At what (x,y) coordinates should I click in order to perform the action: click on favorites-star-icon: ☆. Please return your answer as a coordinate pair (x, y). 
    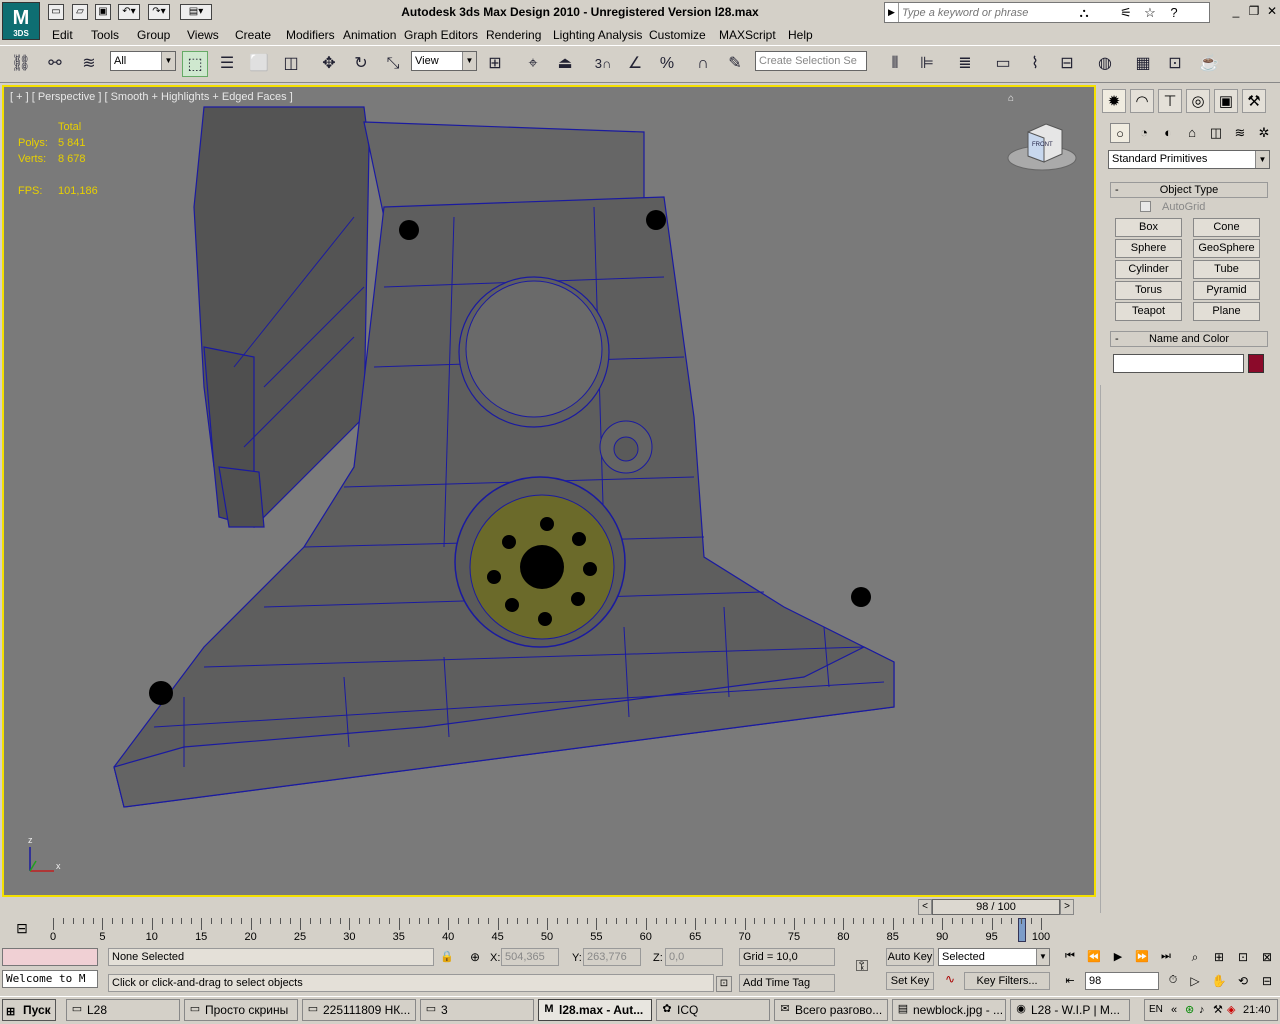
    Looking at the image, I should click on (1150, 13).